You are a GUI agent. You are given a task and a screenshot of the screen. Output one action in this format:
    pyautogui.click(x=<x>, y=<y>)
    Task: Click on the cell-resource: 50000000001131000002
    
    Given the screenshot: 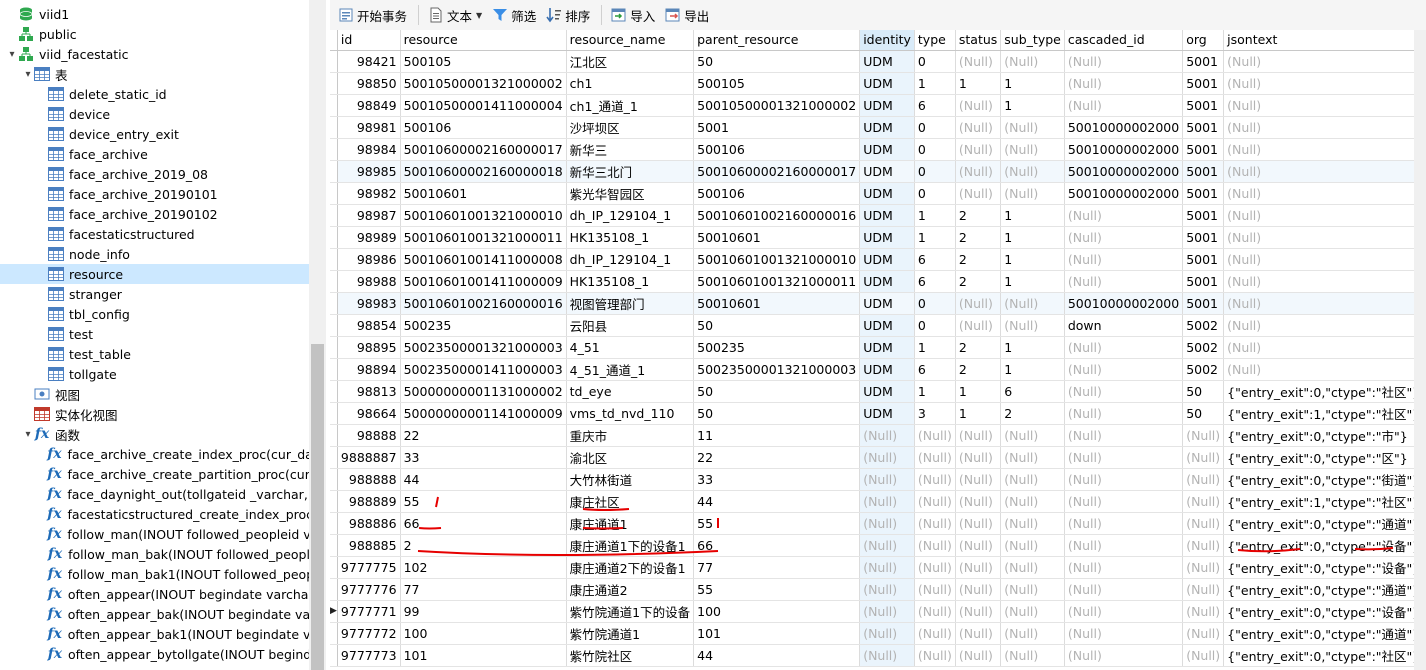 What is the action you would take?
    pyautogui.click(x=483, y=391)
    